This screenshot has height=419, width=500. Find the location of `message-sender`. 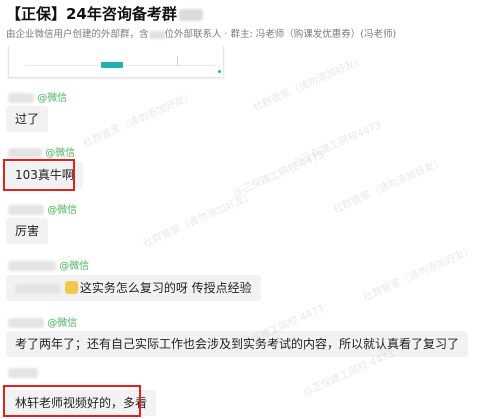

message-sender is located at coordinates (23, 373).